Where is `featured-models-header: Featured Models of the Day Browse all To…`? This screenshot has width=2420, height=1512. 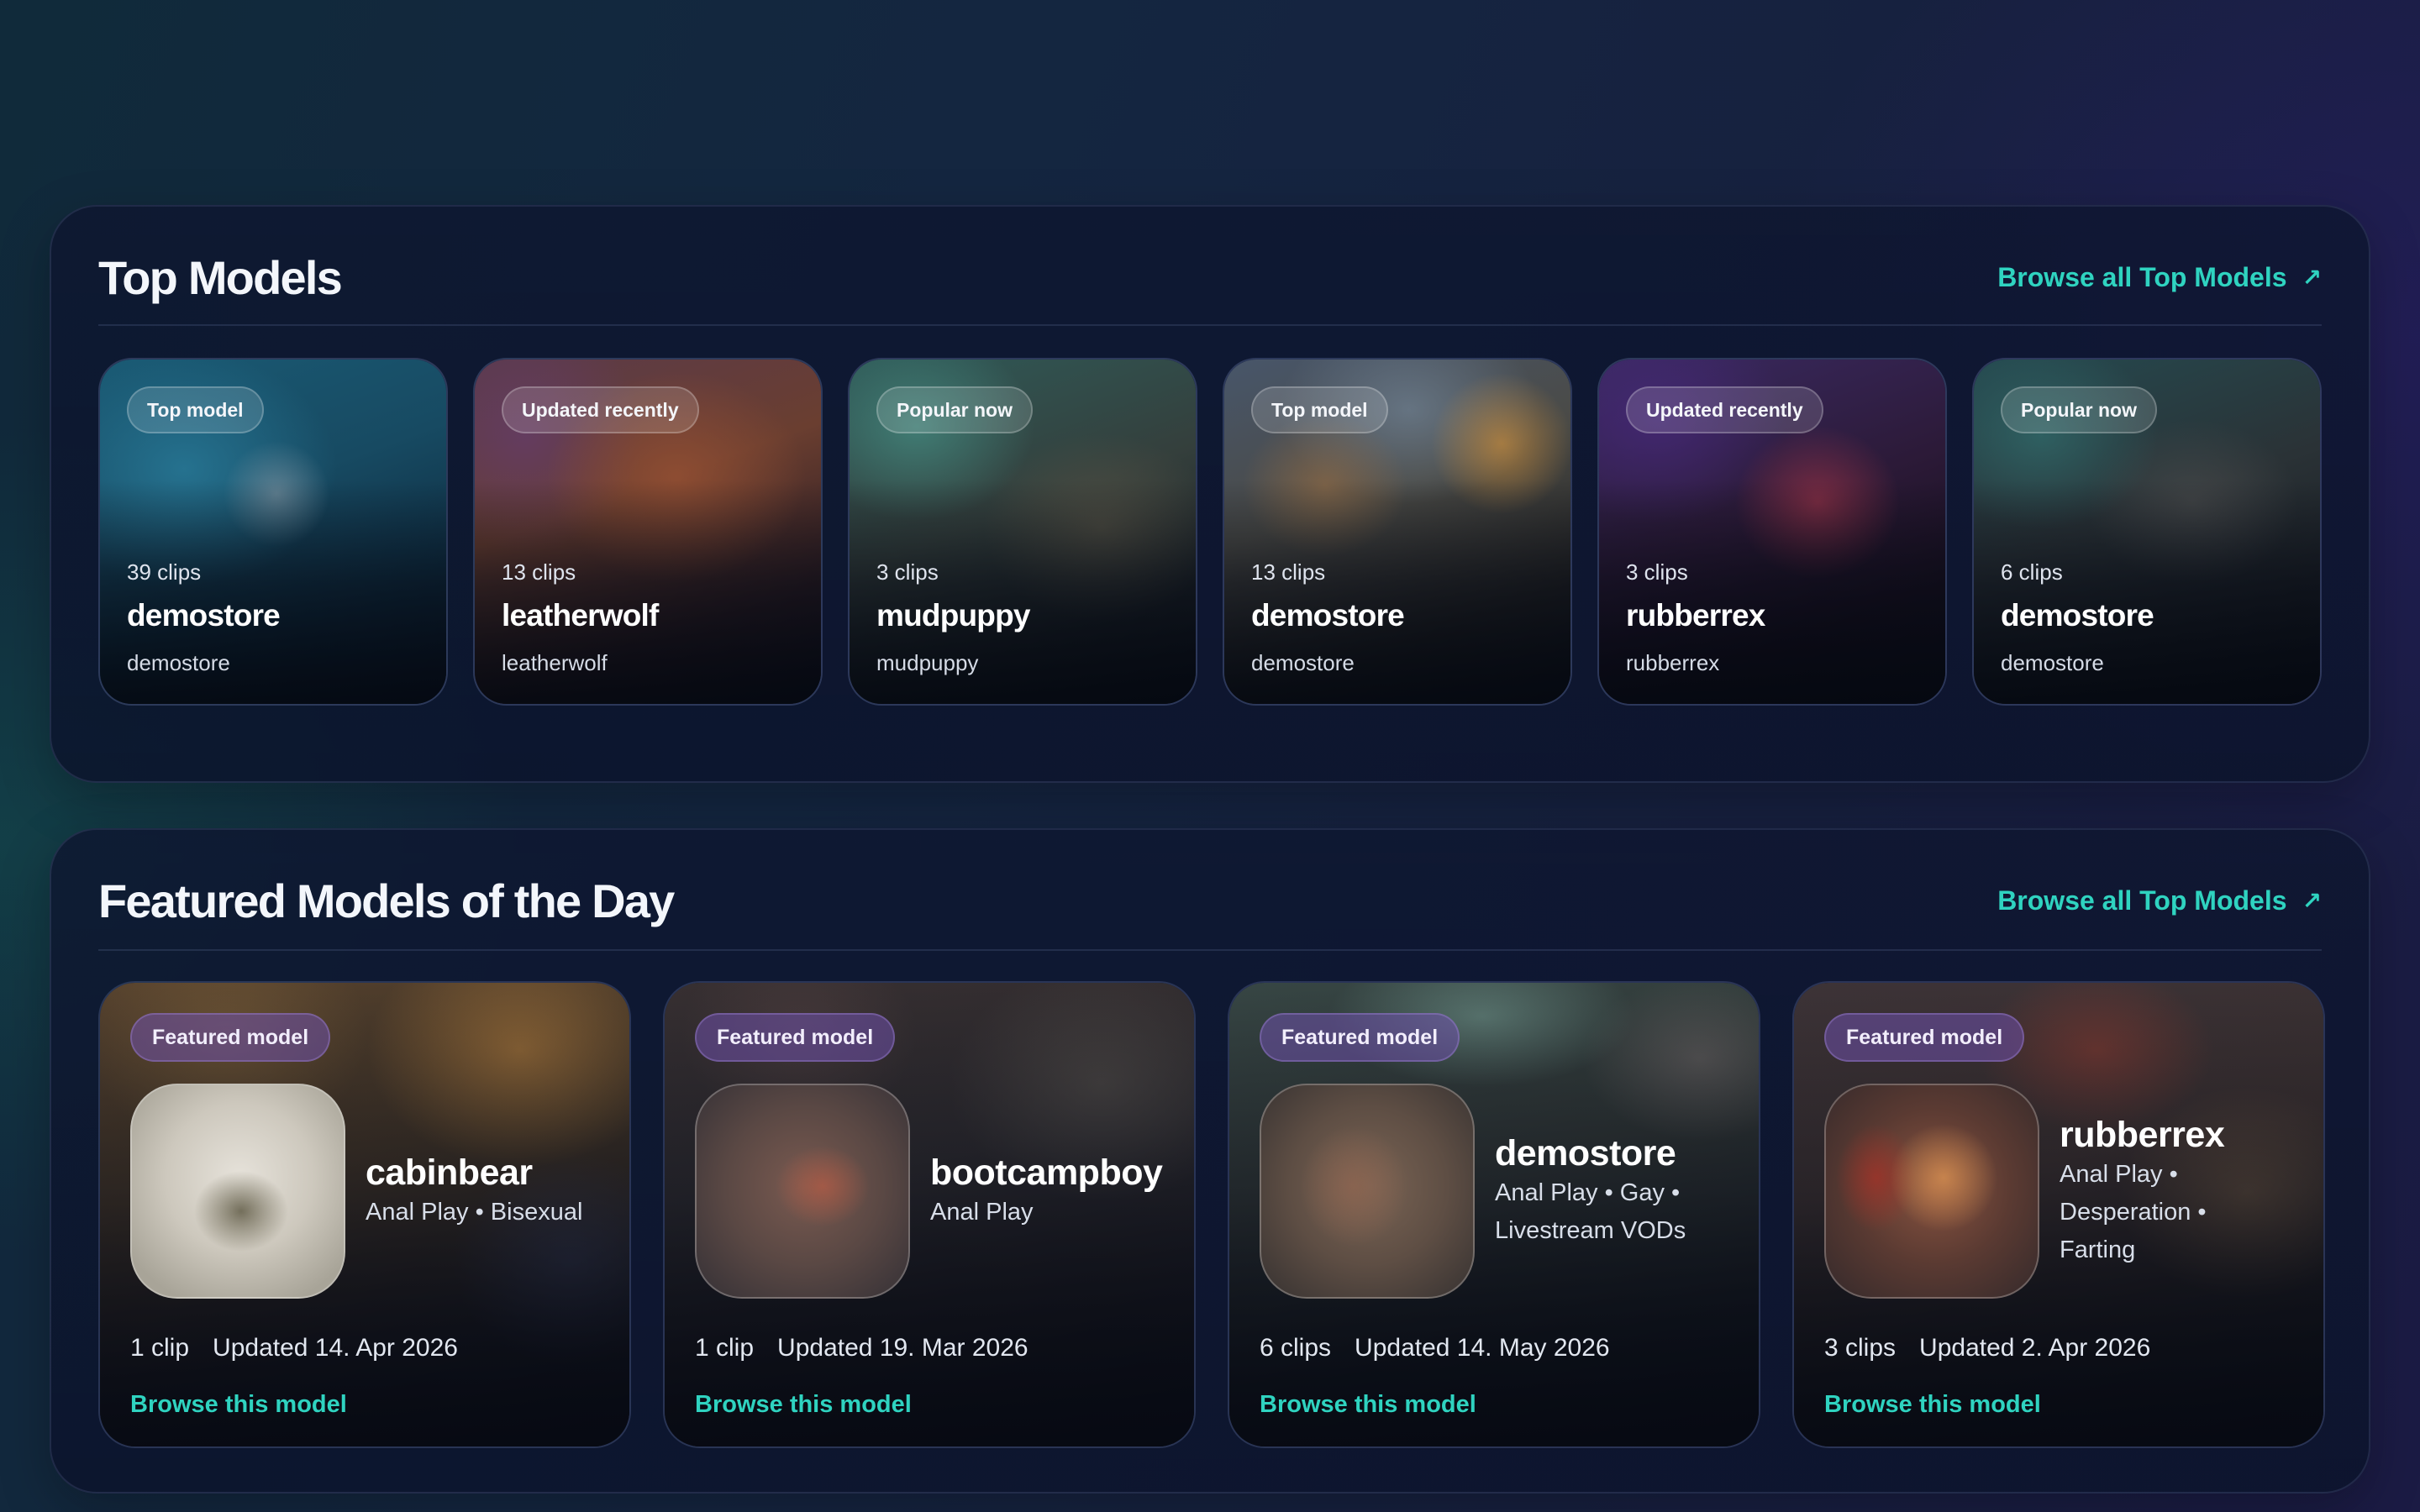
featured-models-header: Featured Models of the Day Browse all To… is located at coordinates (1210, 890).